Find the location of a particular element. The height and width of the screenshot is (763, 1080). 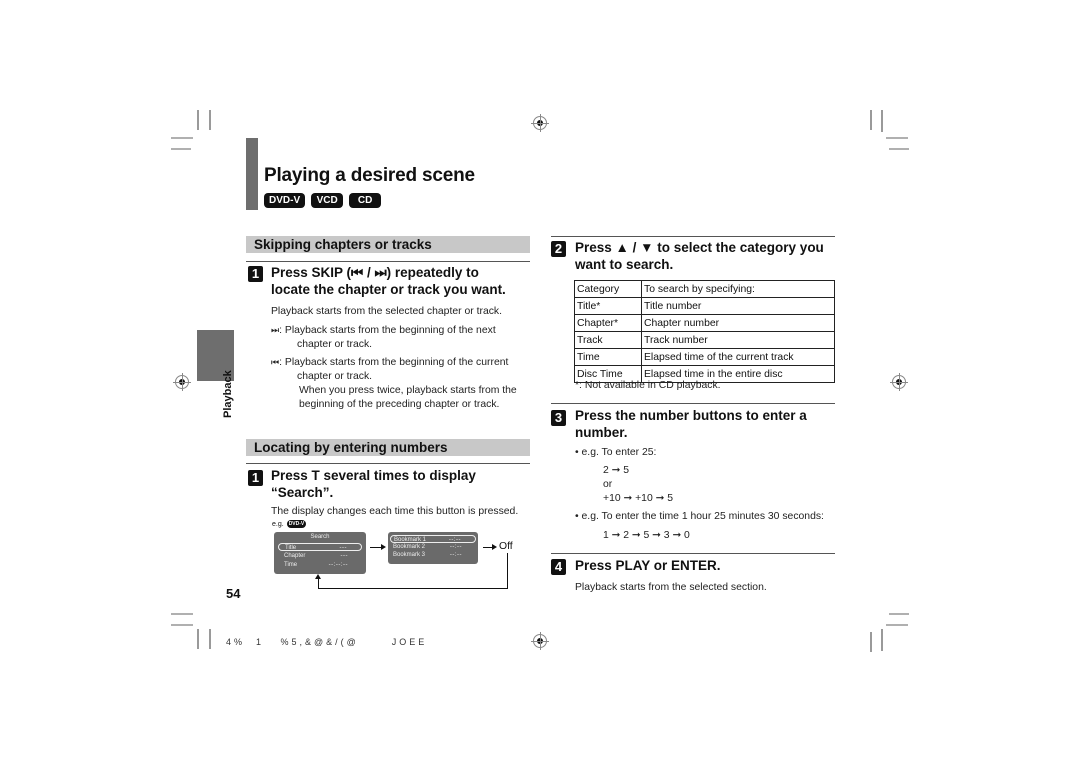

table-cell: Chapter number is located at coordinates (738, 323).